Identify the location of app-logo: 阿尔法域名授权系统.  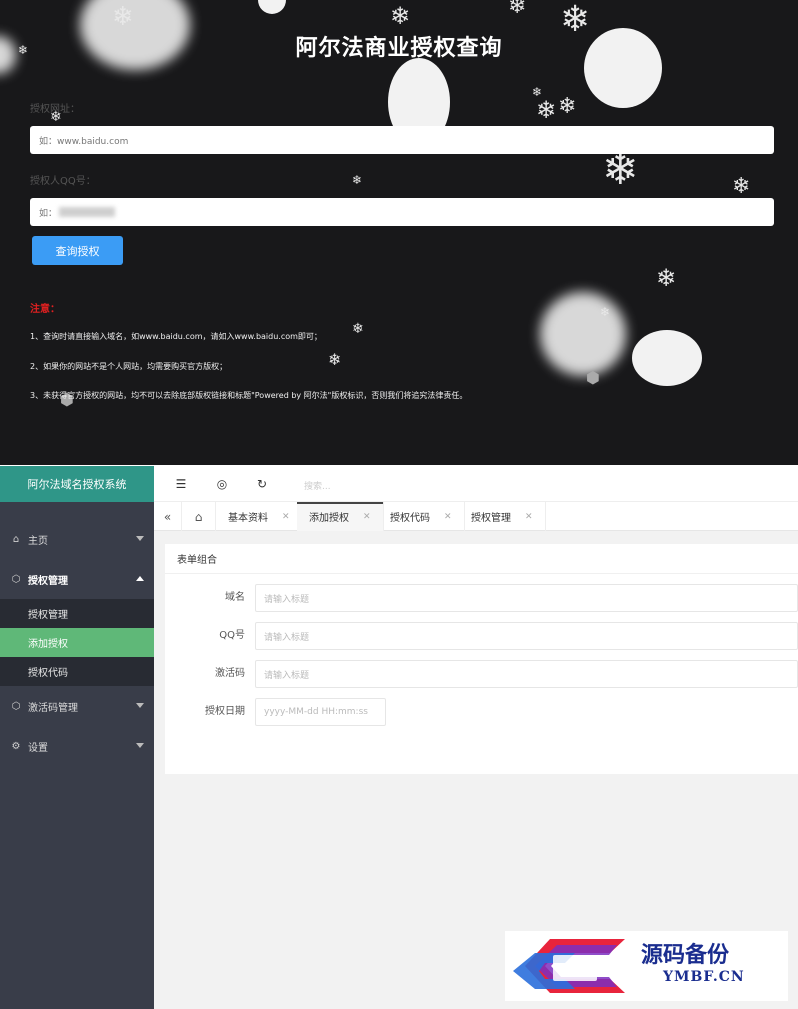
(77, 484).